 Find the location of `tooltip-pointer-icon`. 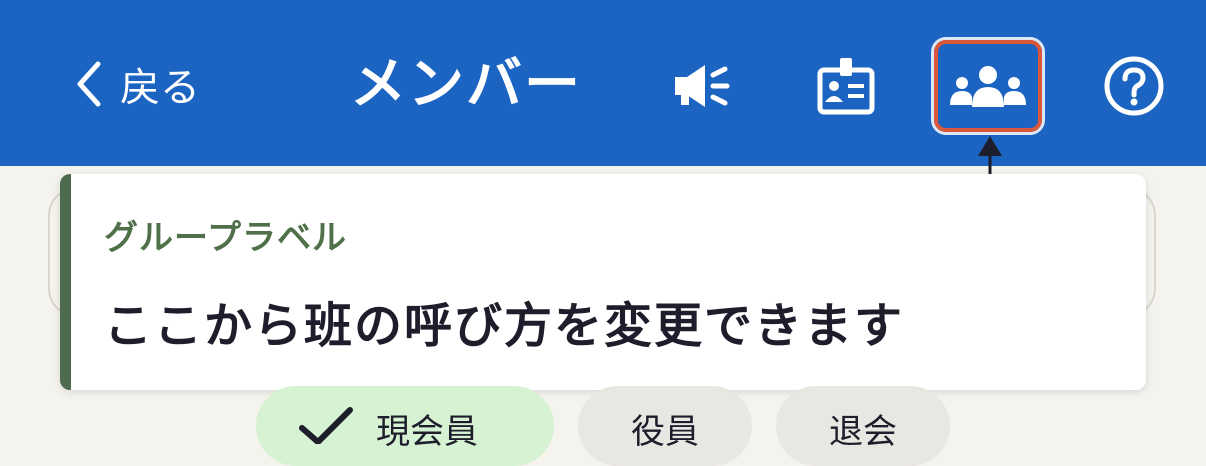

tooltip-pointer-icon is located at coordinates (990, 156).